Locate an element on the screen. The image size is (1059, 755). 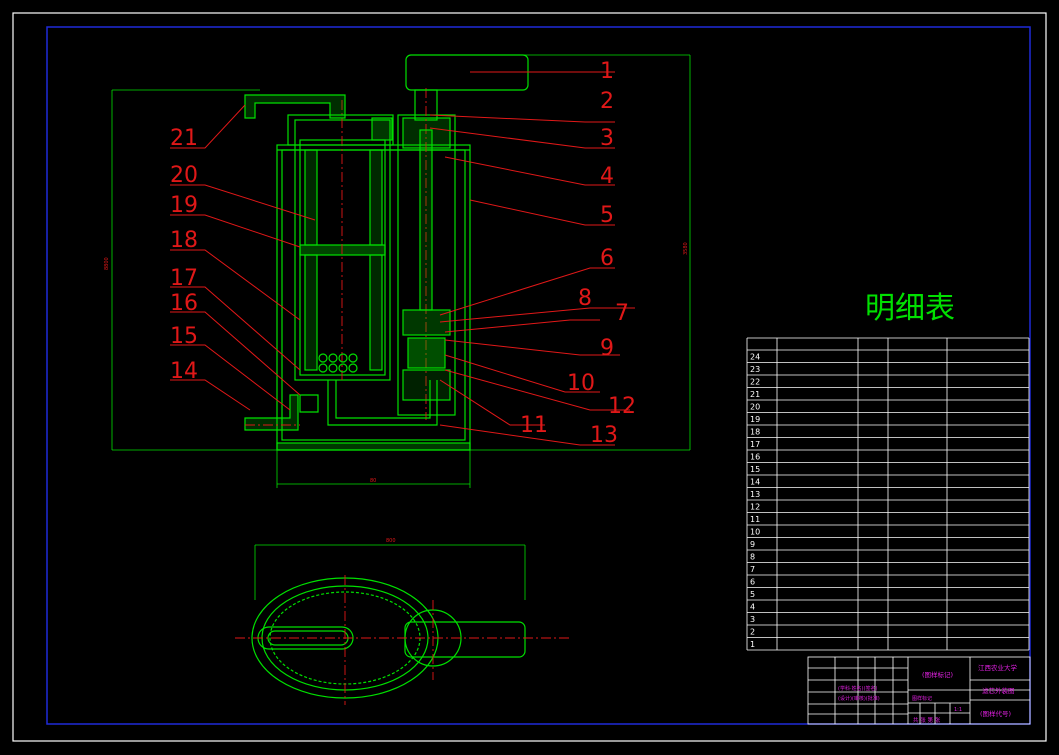
signature-row-1: (学科·姓名)(签名) is located at coordinates (857, 688).